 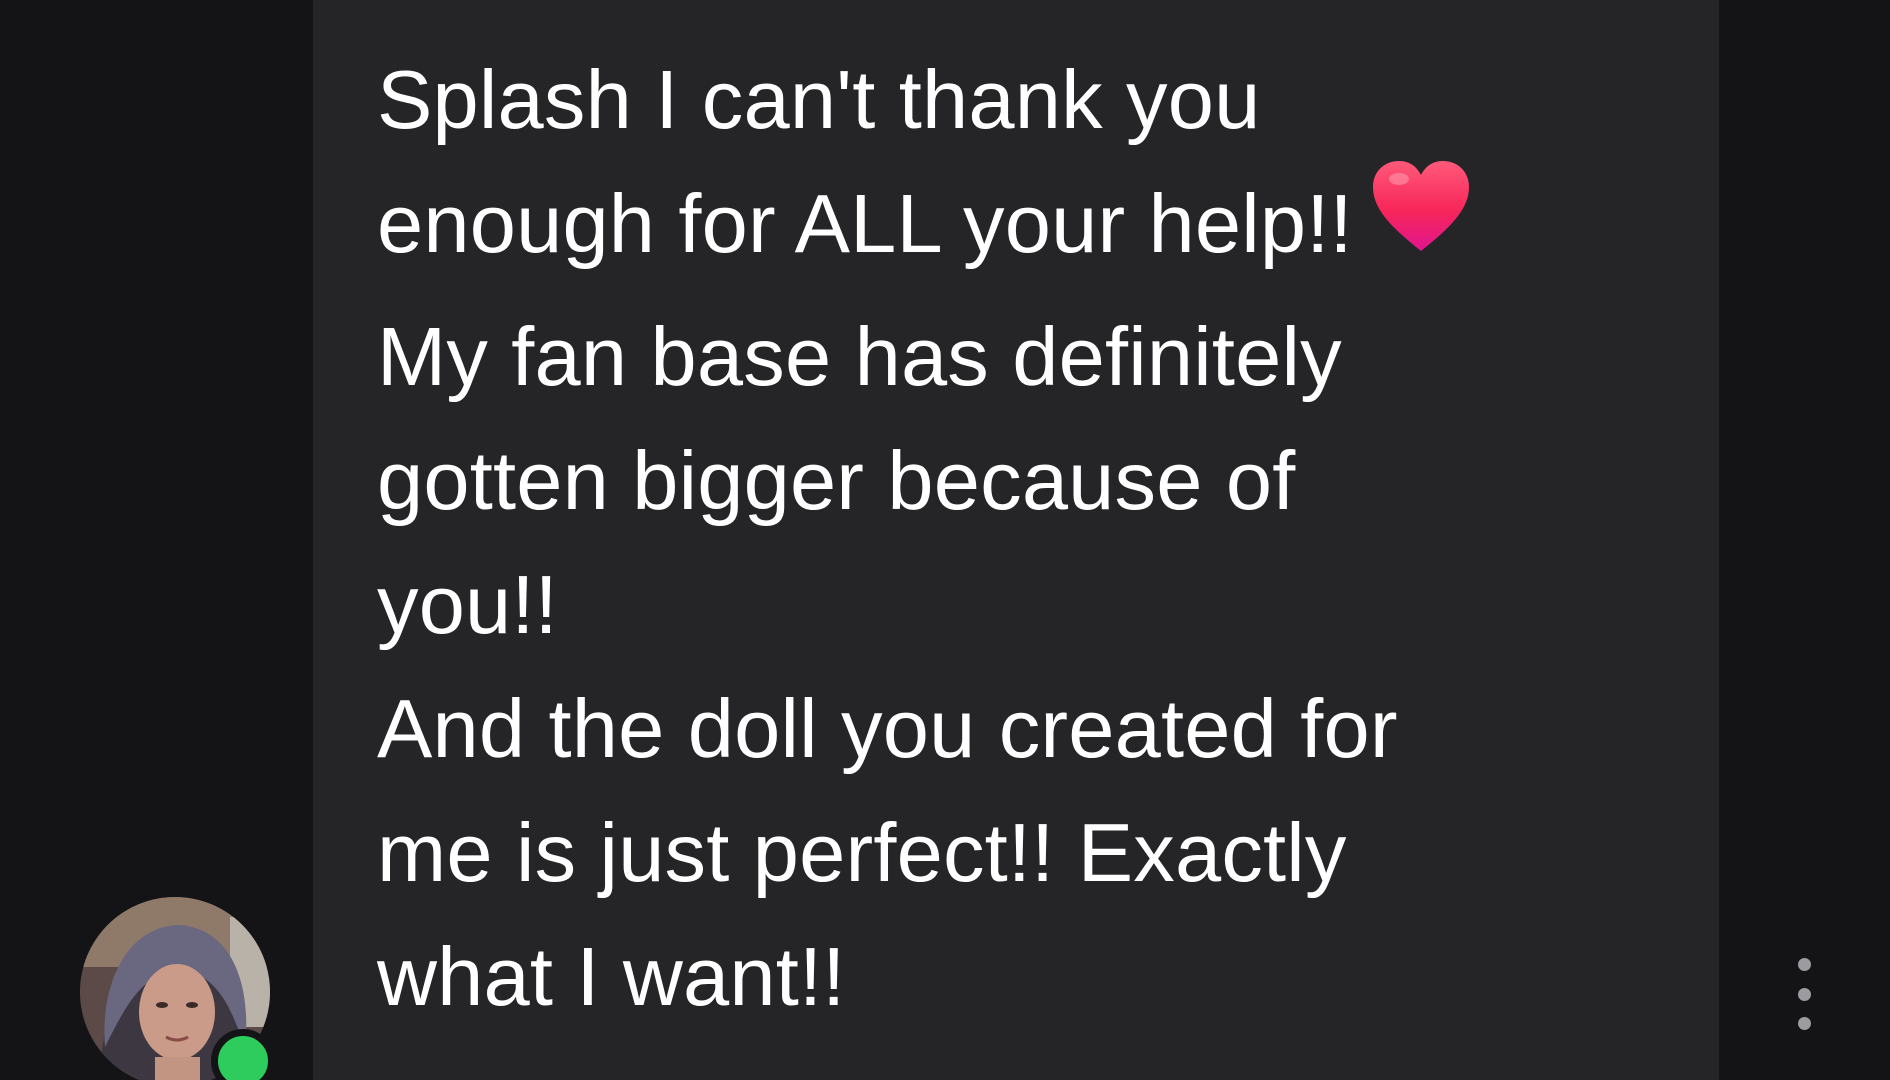 What do you see at coordinates (611, 977) in the screenshot?
I see `message-line: what I want!!` at bounding box center [611, 977].